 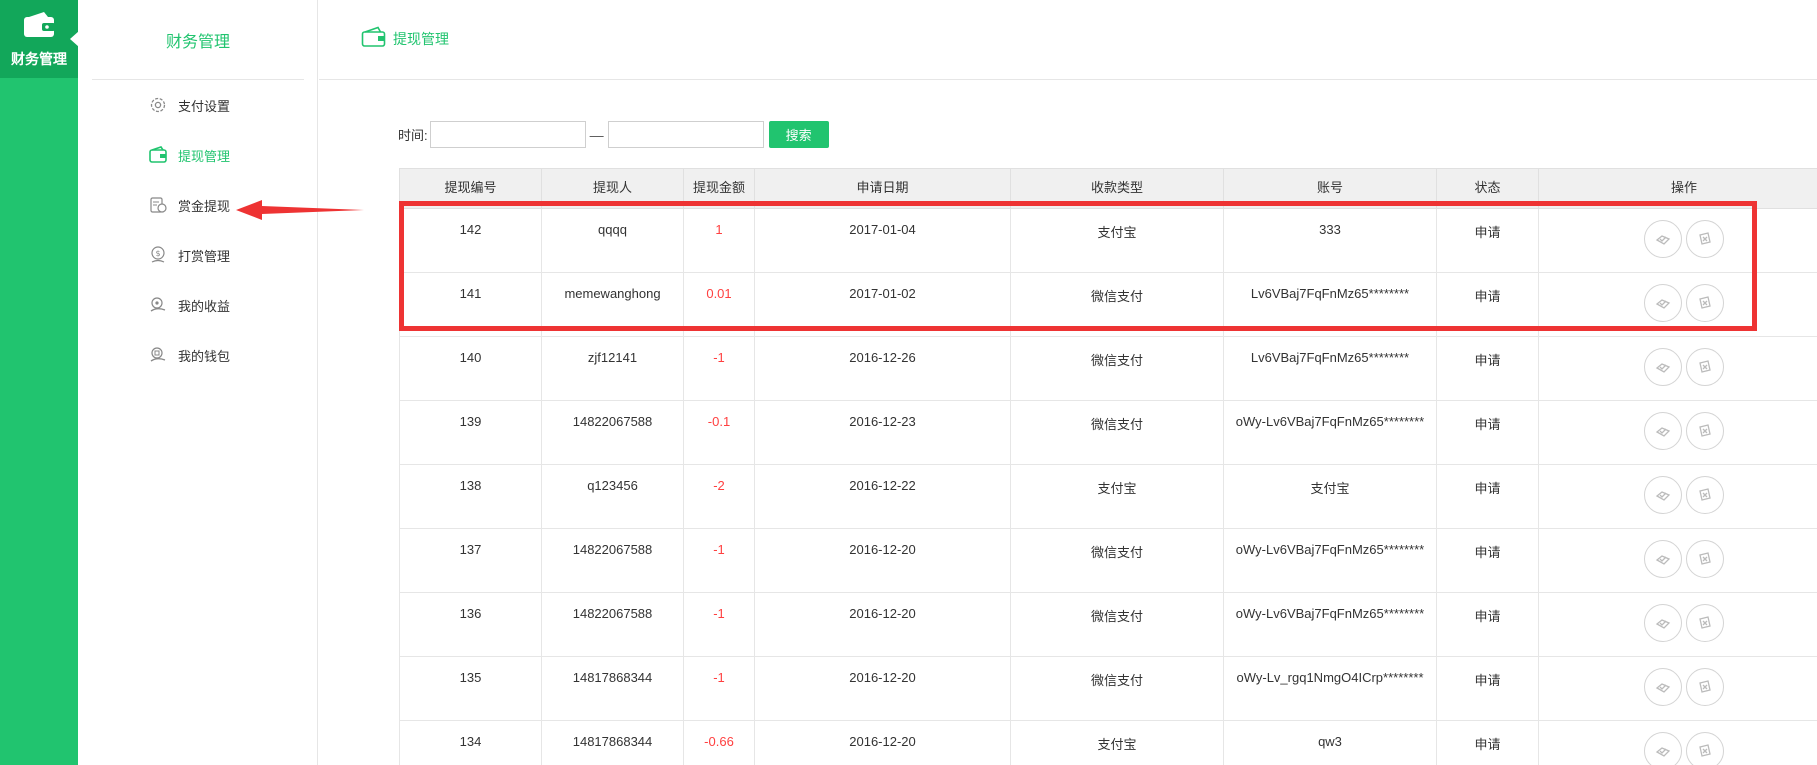 What do you see at coordinates (1108, 496) in the screenshot?
I see `table-row: 138 q123456 -2 2016-12-22 支付宝 支付宝 申请` at bounding box center [1108, 496].